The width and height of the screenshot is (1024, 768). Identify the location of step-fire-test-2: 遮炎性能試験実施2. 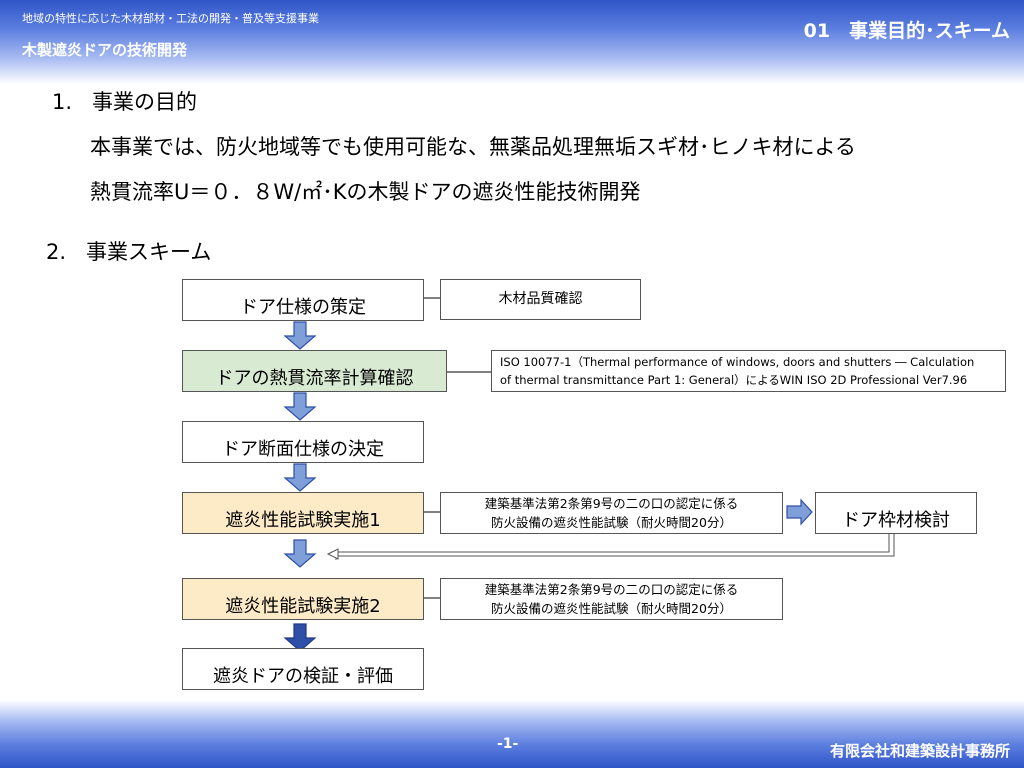
(303, 599).